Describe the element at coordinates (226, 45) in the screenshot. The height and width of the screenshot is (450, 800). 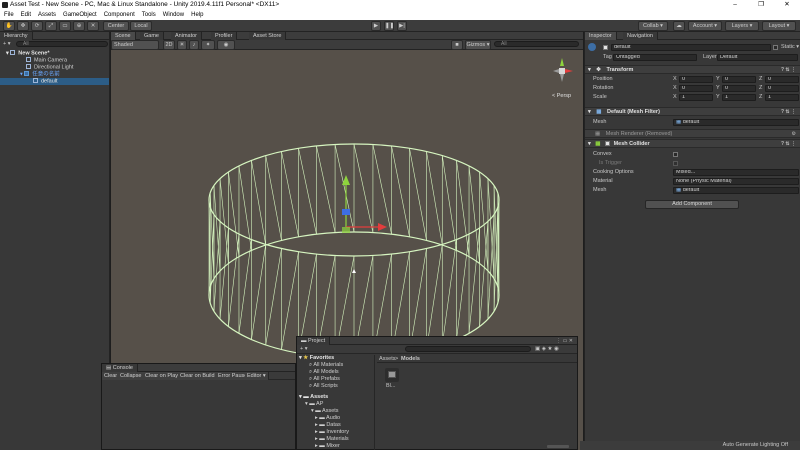
I see `hidden-objects-icon: ◉` at that location.